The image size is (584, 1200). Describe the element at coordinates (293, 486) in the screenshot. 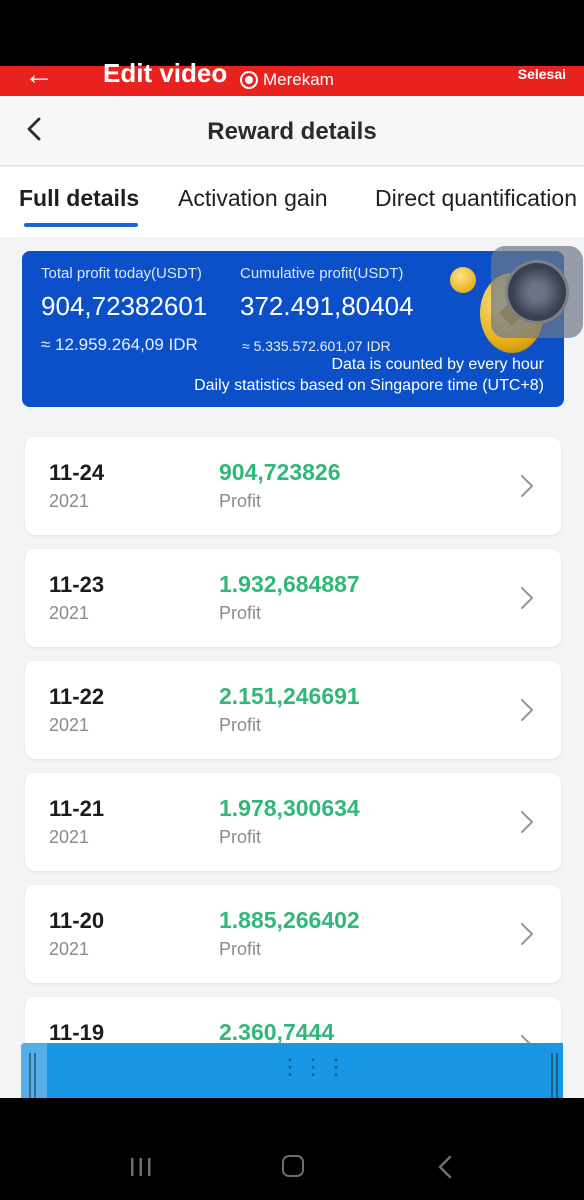

I see `list-item: 11-24 2021 904,723826 Profit` at that location.